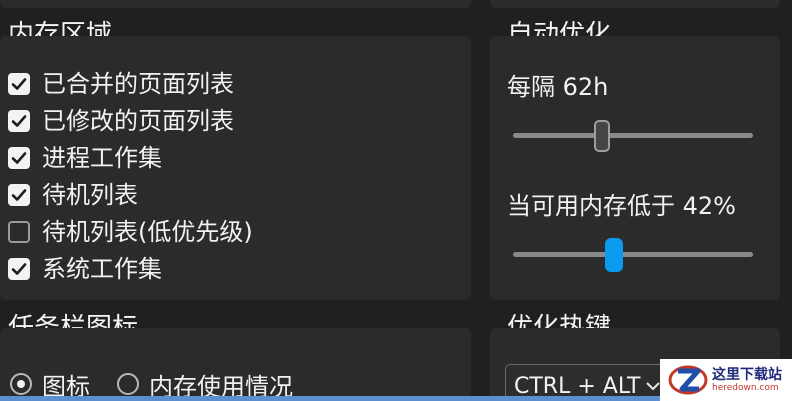  Describe the element at coordinates (138, 121) in the screenshot. I see `memory-area-label: 已修改的页面列表` at that location.